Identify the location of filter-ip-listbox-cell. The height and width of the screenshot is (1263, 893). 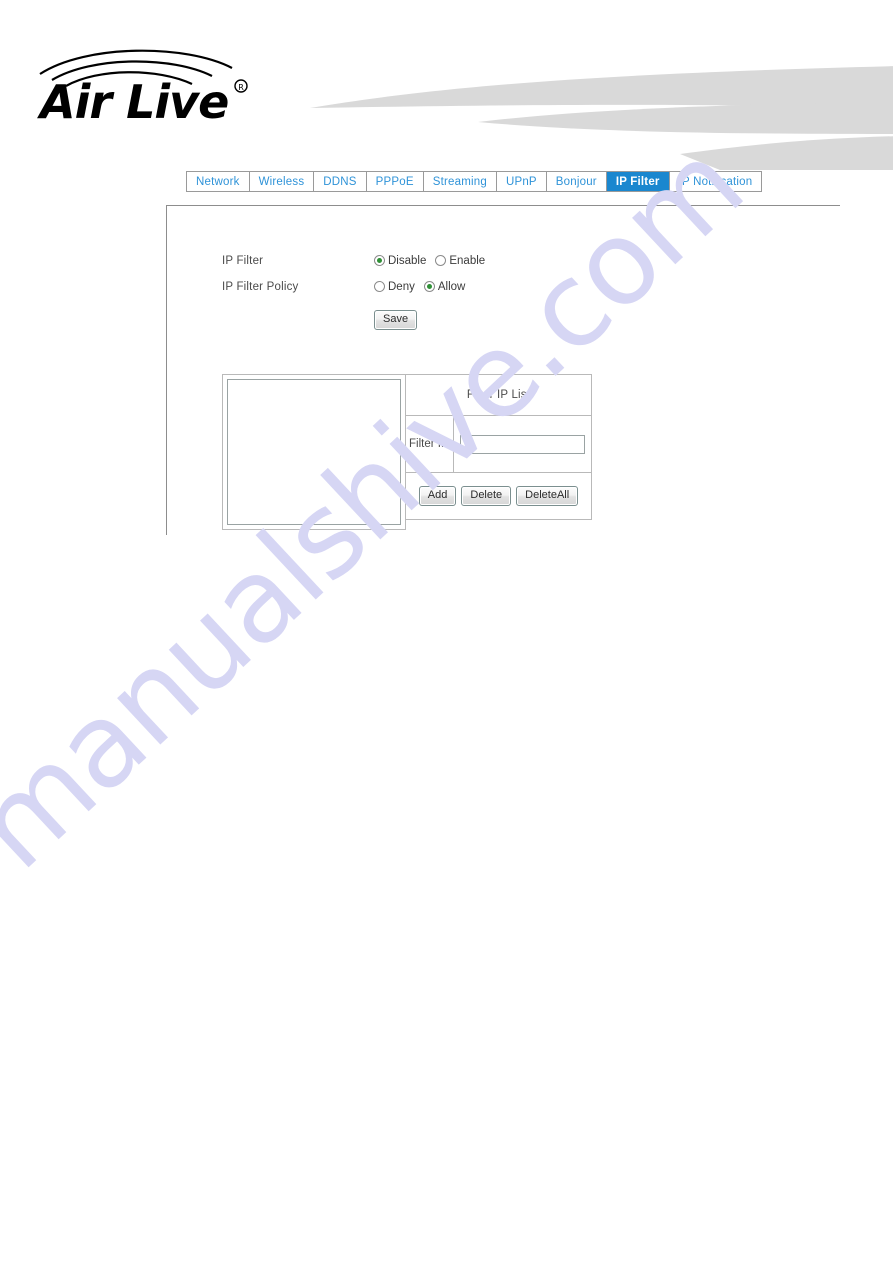
(314, 452).